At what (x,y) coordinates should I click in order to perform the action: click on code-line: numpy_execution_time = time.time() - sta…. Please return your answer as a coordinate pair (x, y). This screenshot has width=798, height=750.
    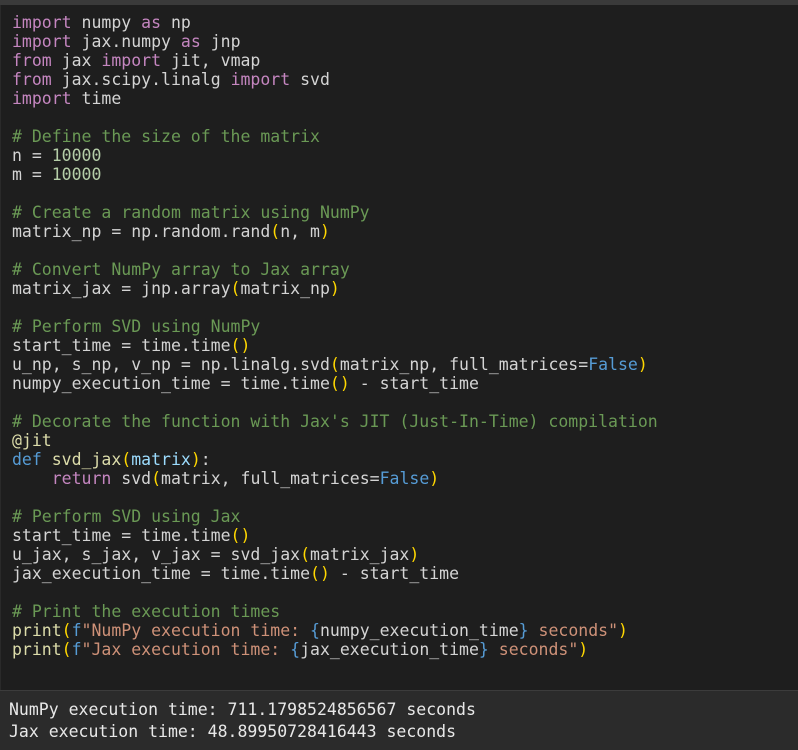
    Looking at the image, I should click on (335, 383).